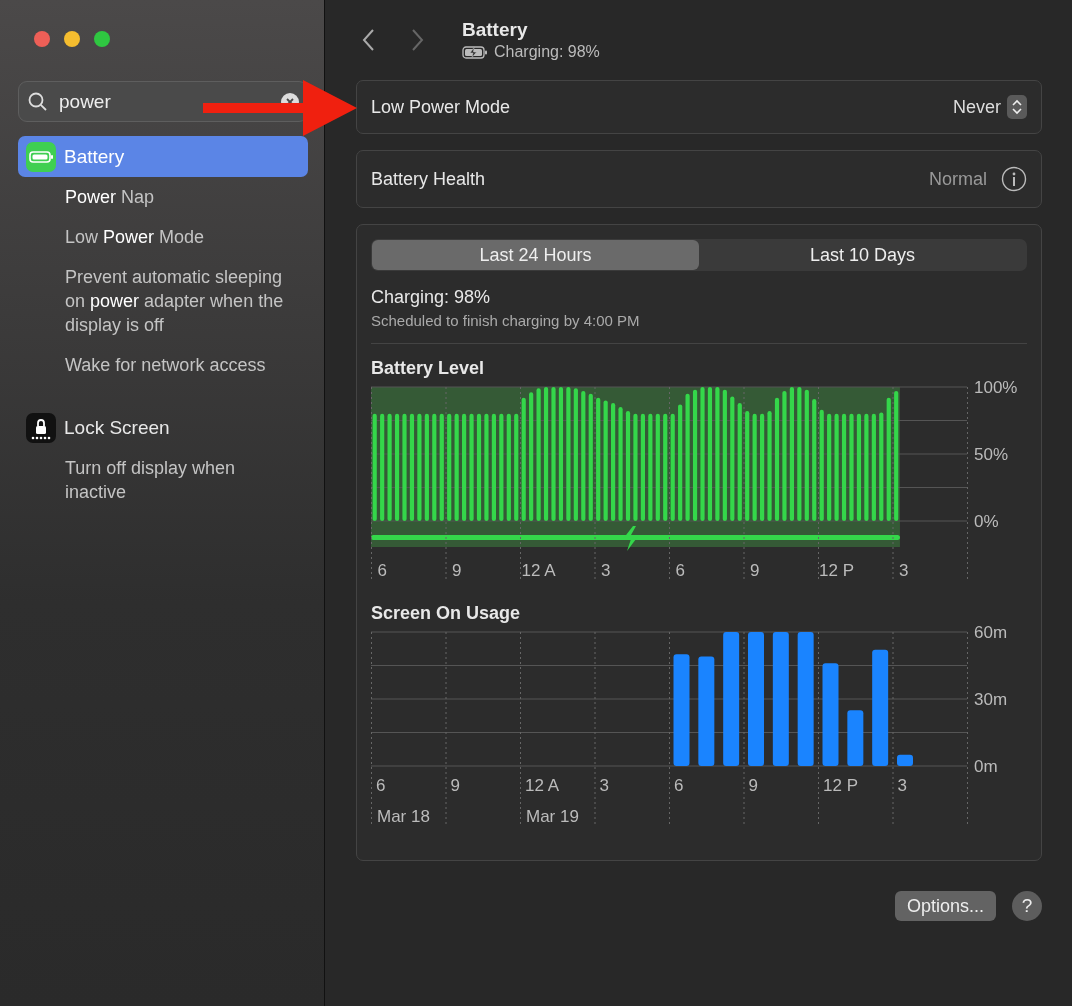 The width and height of the screenshot is (1072, 1006). Describe the element at coordinates (1027, 906) in the screenshot. I see `help-button: ?` at that location.